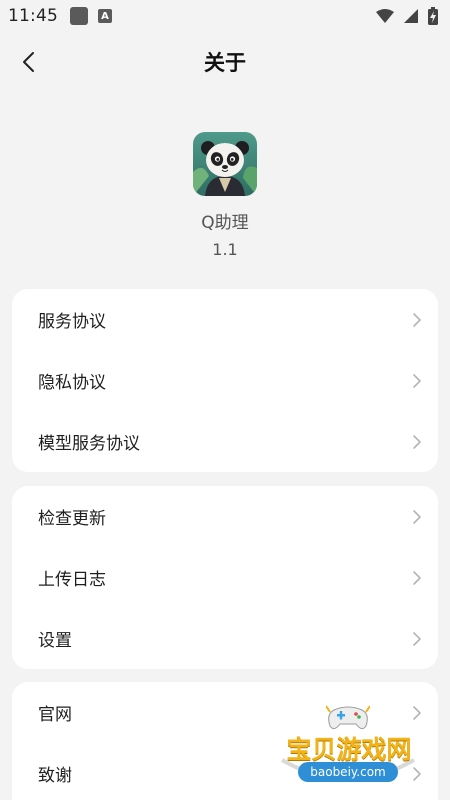  Describe the element at coordinates (72, 322) in the screenshot. I see `list-item-label: 服务协议` at that location.